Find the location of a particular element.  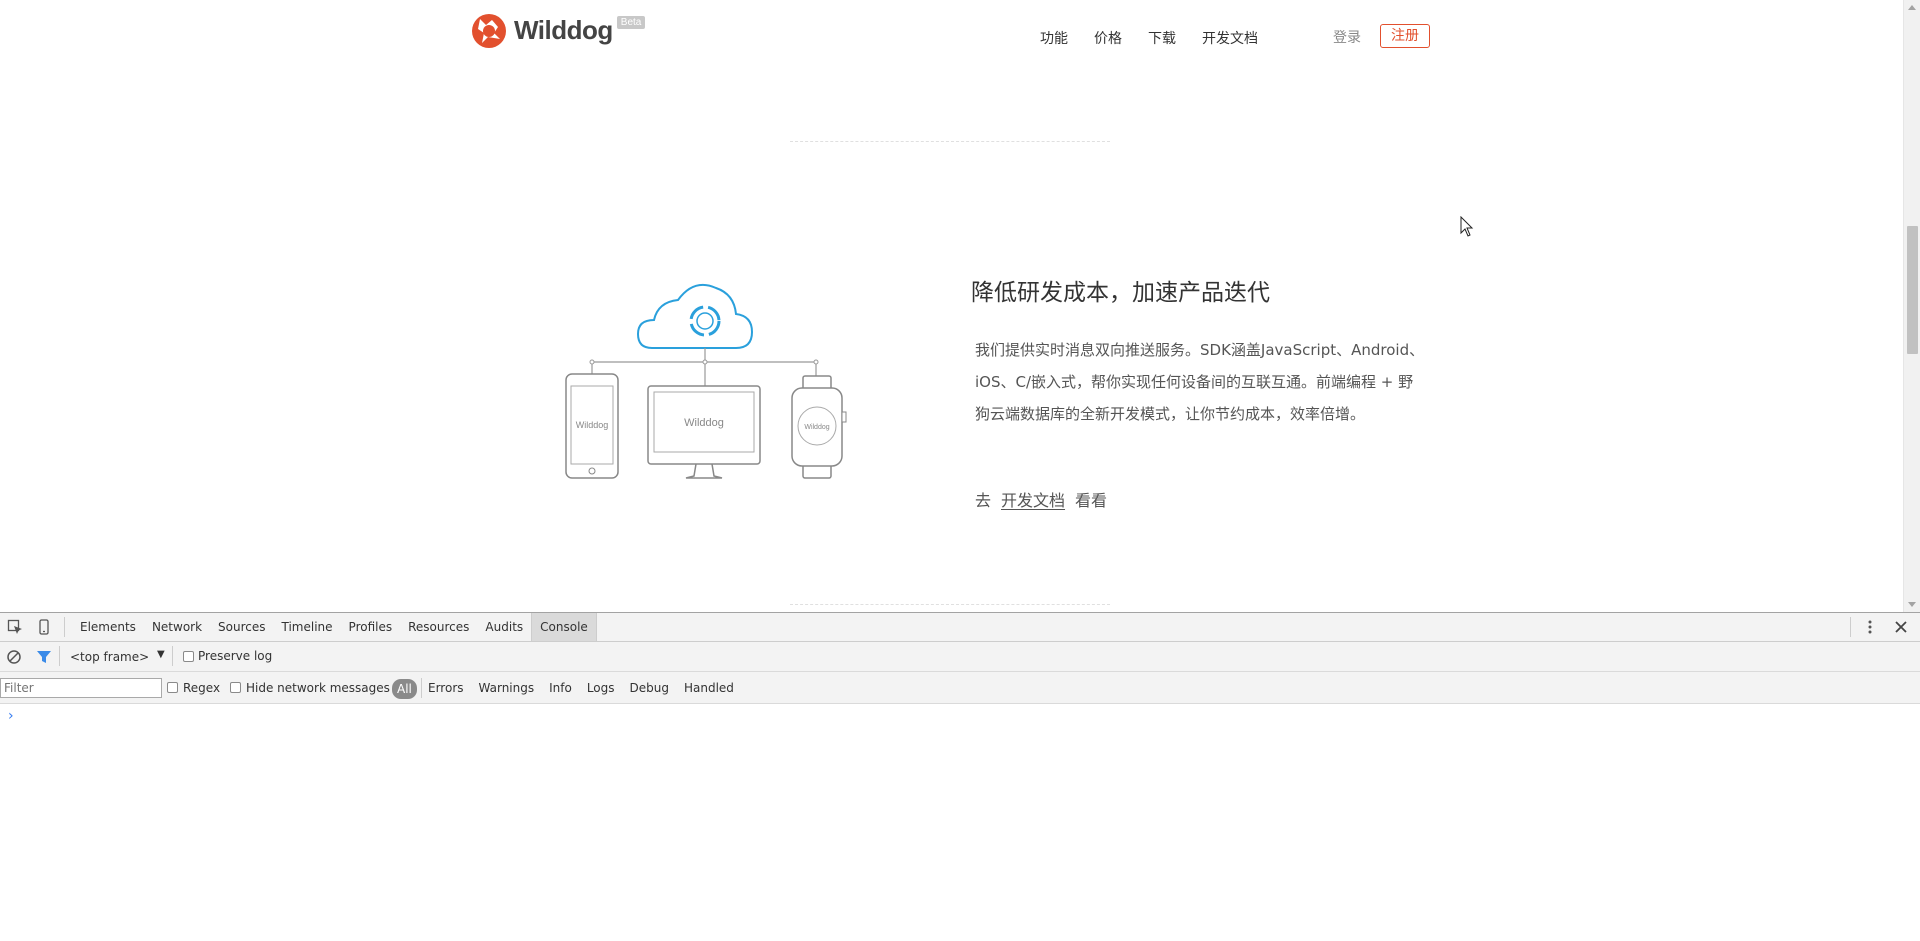

logo-text: Wilddog is located at coordinates (563, 29).